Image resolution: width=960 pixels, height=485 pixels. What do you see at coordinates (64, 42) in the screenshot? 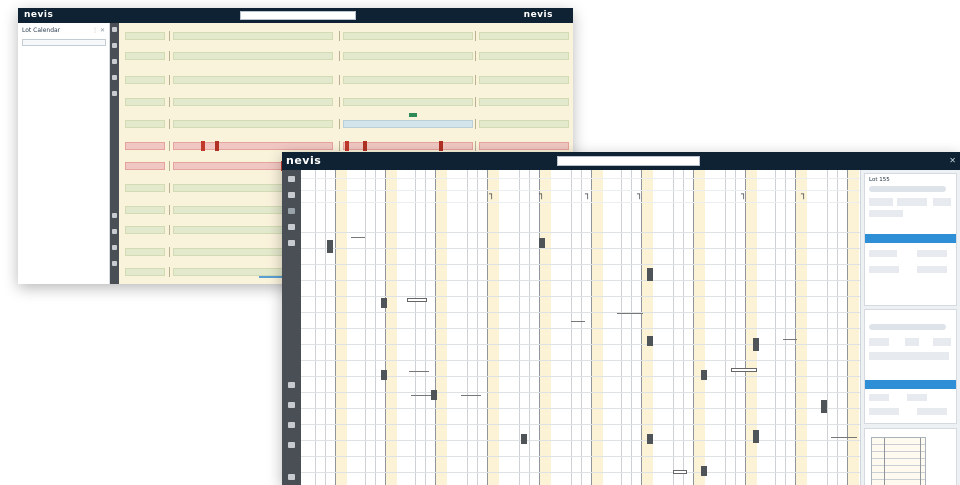
I see `panel-filter-input` at bounding box center [64, 42].